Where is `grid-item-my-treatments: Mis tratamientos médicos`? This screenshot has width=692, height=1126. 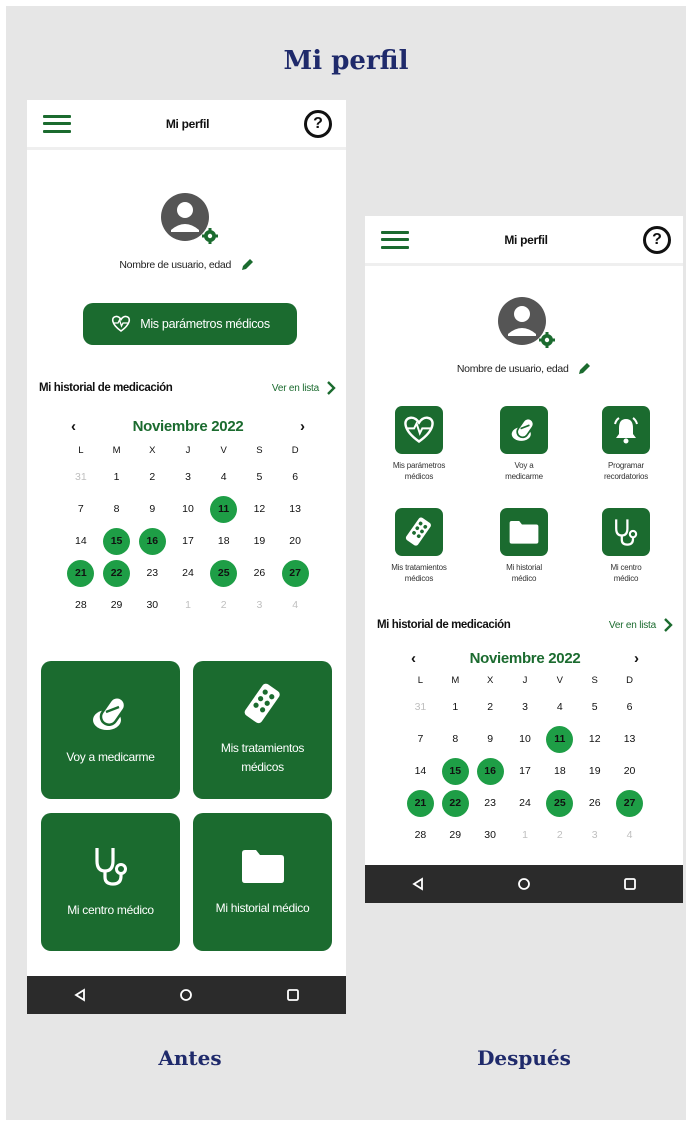 grid-item-my-treatments: Mis tratamientos médicos is located at coordinates (419, 546).